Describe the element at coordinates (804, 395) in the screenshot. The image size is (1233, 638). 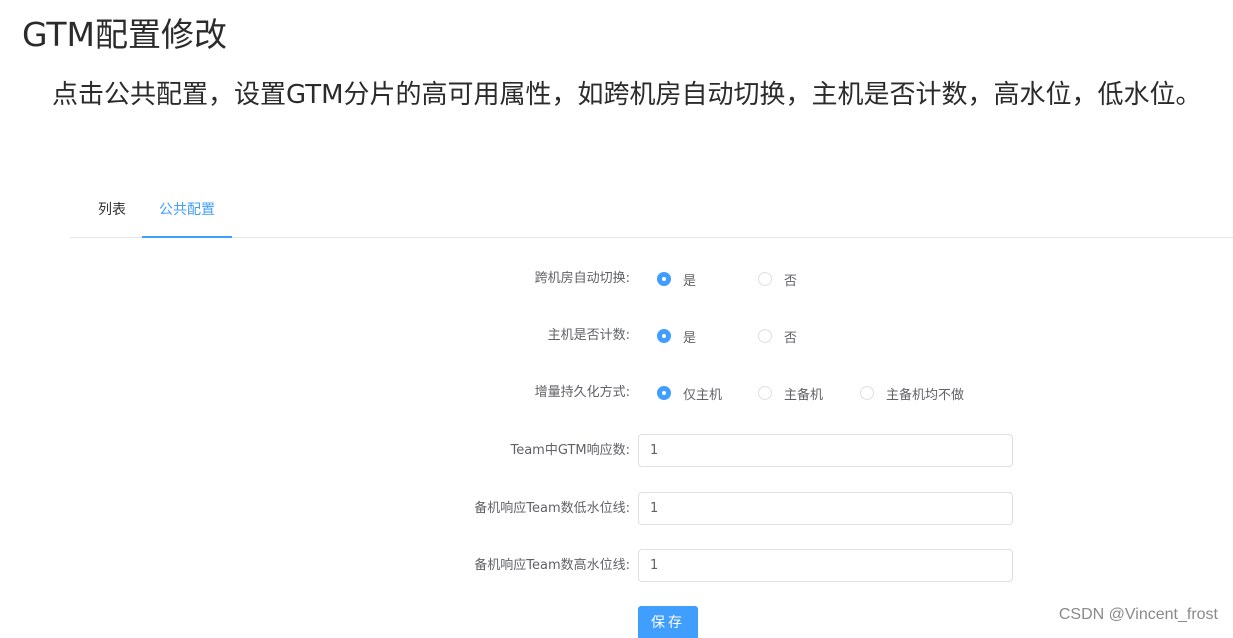
I see `radio-label: 主备机` at that location.